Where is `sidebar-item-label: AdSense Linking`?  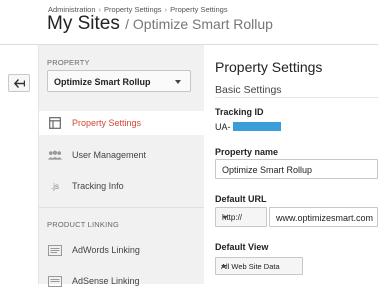 sidebar-item-label: AdSense Linking is located at coordinates (106, 281).